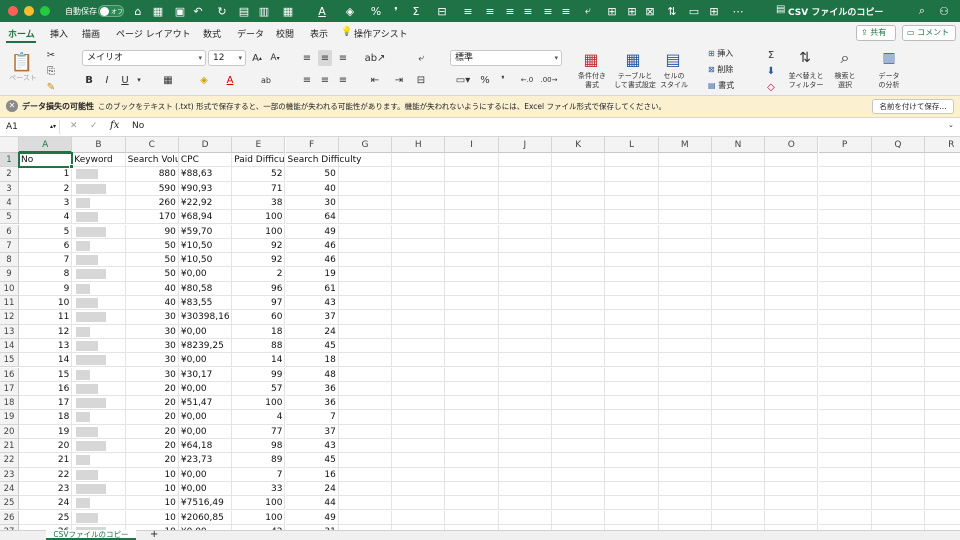  I want to click on paid-difficulty-cell: 89, so click(259, 460).